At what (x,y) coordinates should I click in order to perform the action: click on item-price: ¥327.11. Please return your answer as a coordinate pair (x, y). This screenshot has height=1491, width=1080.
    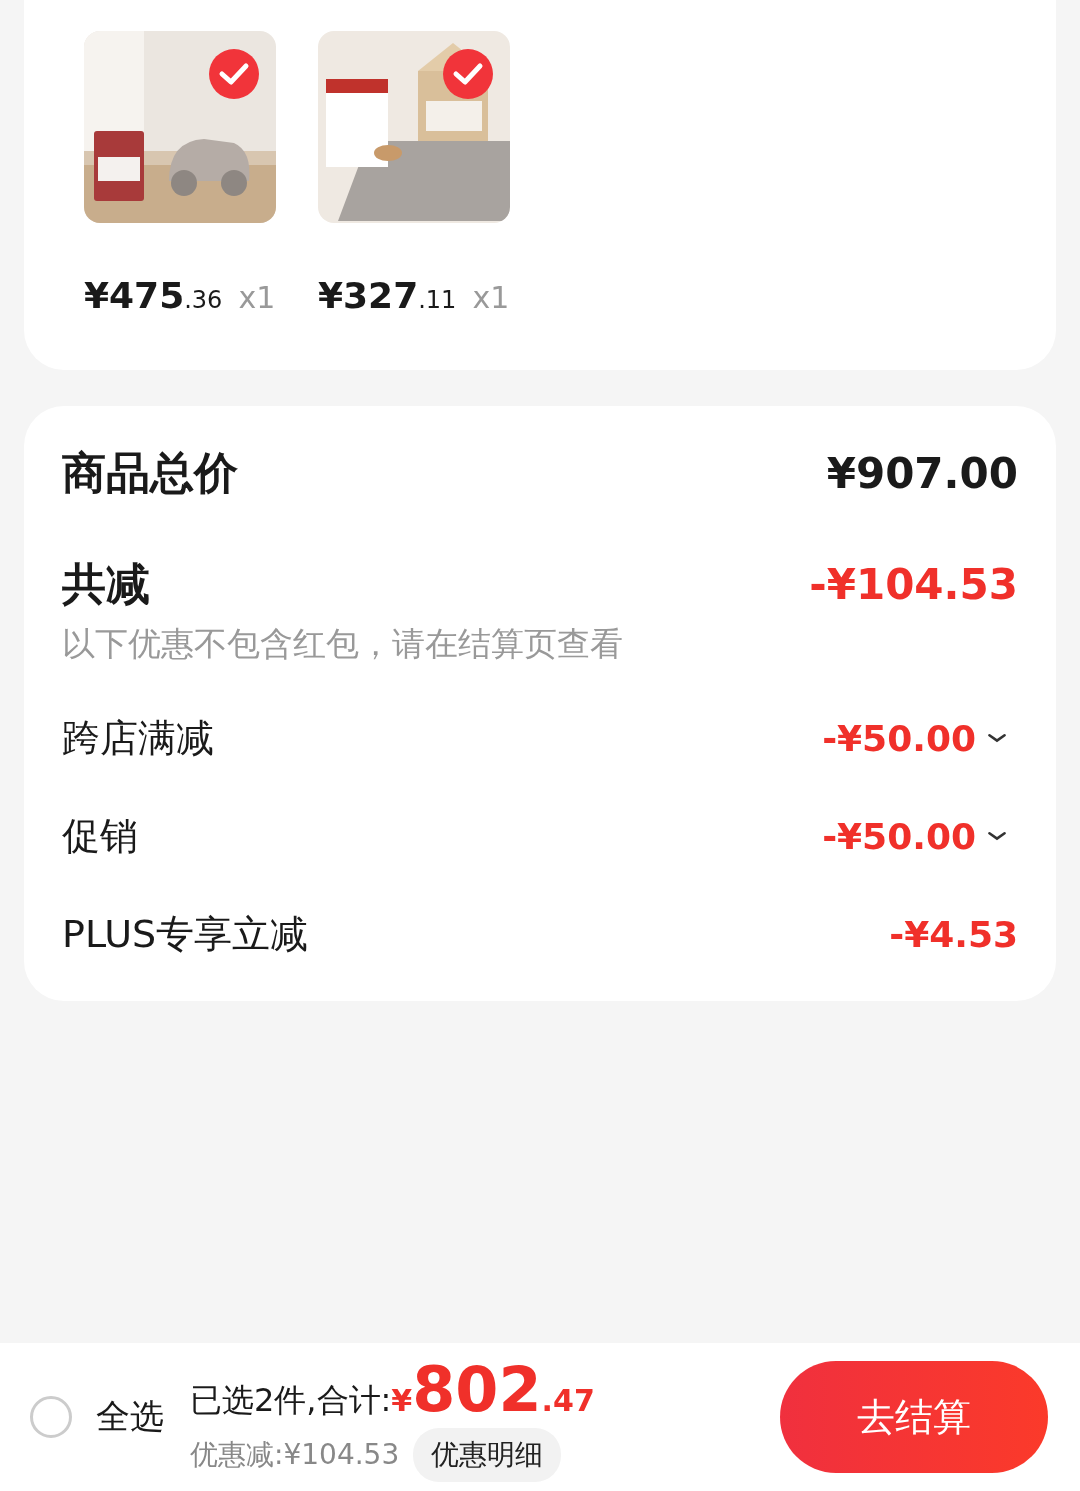
    Looking at the image, I should click on (387, 295).